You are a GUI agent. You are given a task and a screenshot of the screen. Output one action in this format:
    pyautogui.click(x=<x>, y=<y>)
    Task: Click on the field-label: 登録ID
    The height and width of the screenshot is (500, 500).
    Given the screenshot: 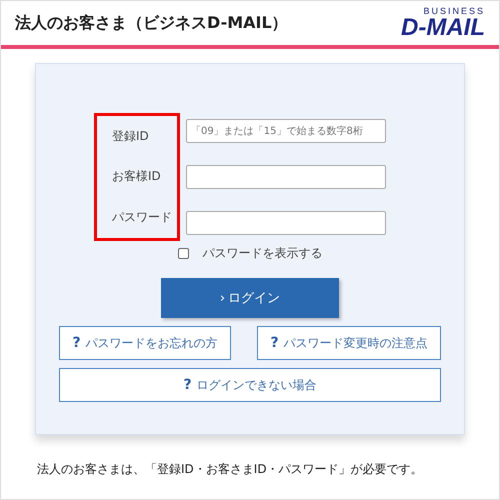 What is the action you would take?
    pyautogui.click(x=131, y=136)
    